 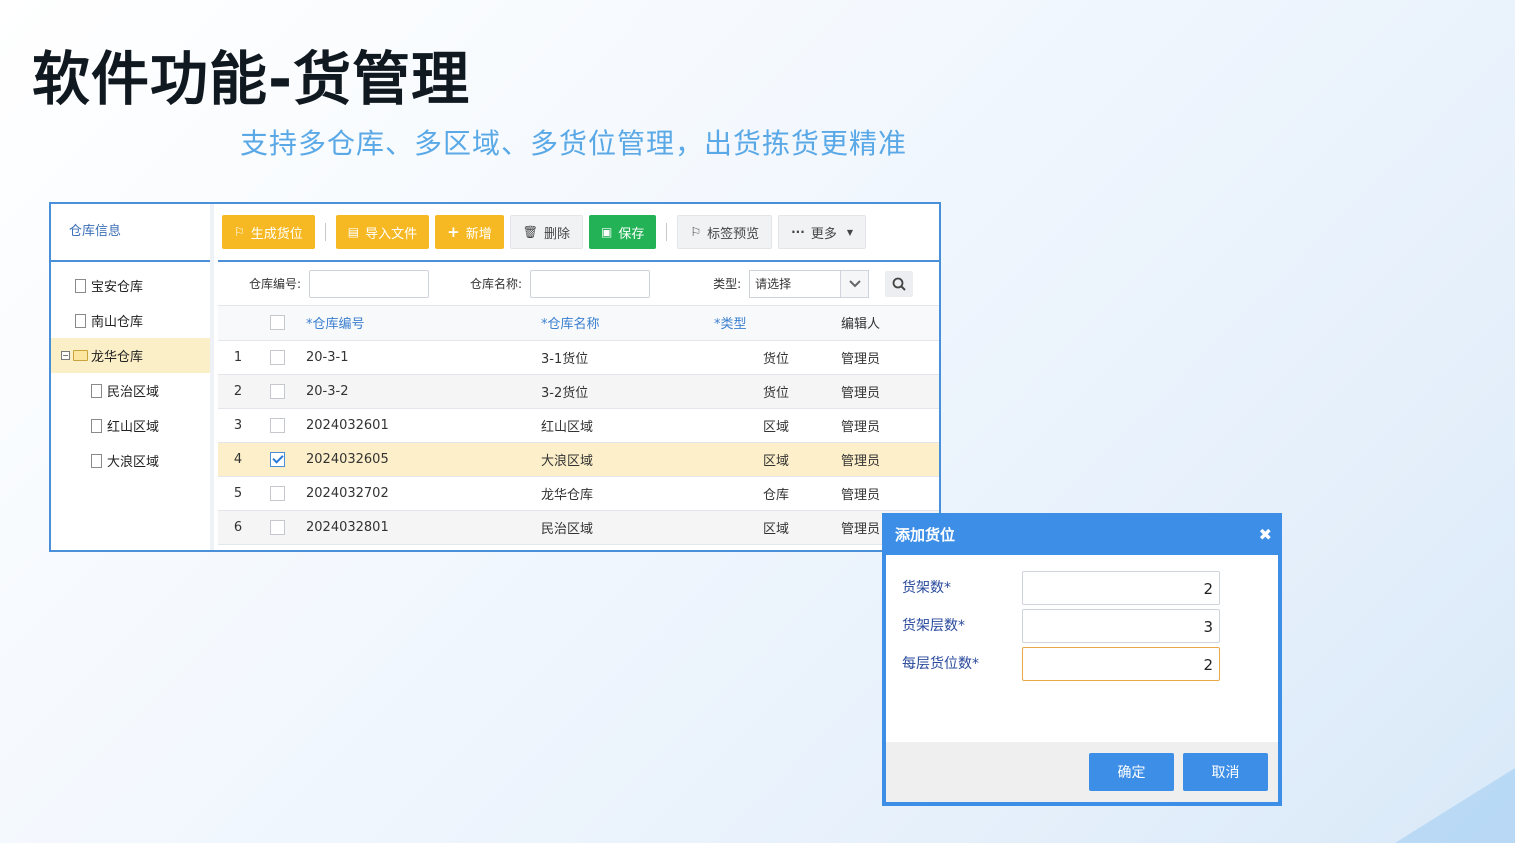 I want to click on button-label: 标签预览, so click(x=733, y=234).